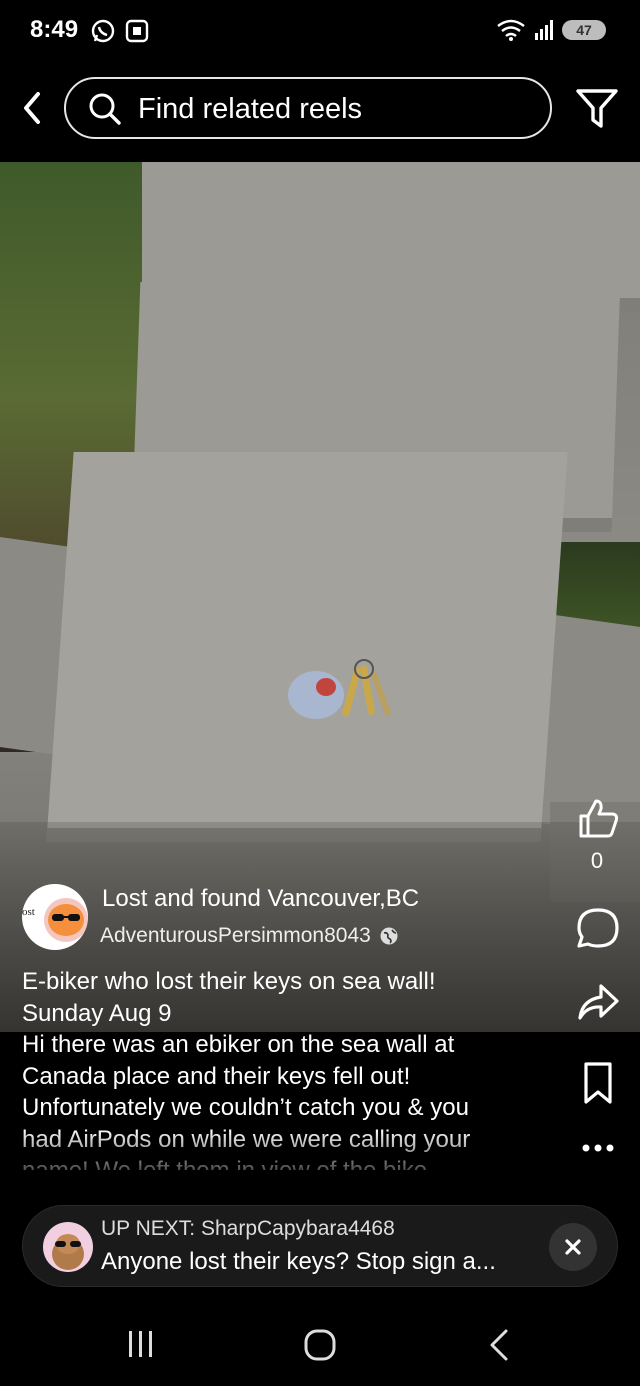  I want to click on like-icon, so click(599, 818).